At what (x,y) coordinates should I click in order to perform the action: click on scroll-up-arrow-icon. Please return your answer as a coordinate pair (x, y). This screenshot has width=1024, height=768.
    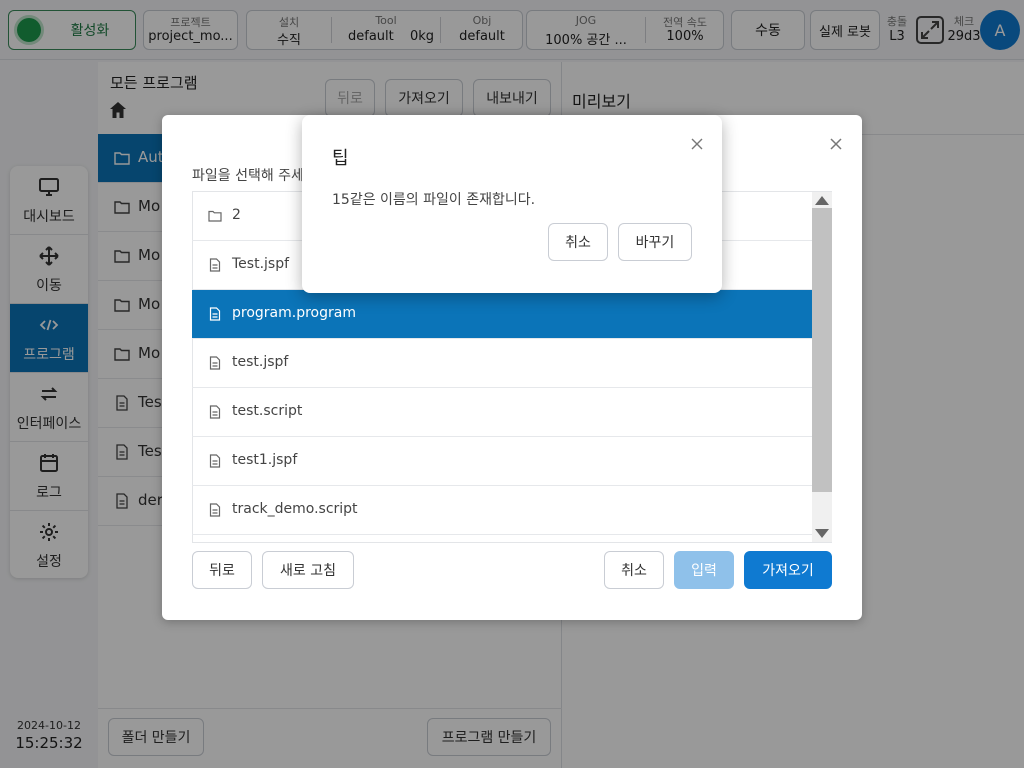
    Looking at the image, I should click on (822, 200).